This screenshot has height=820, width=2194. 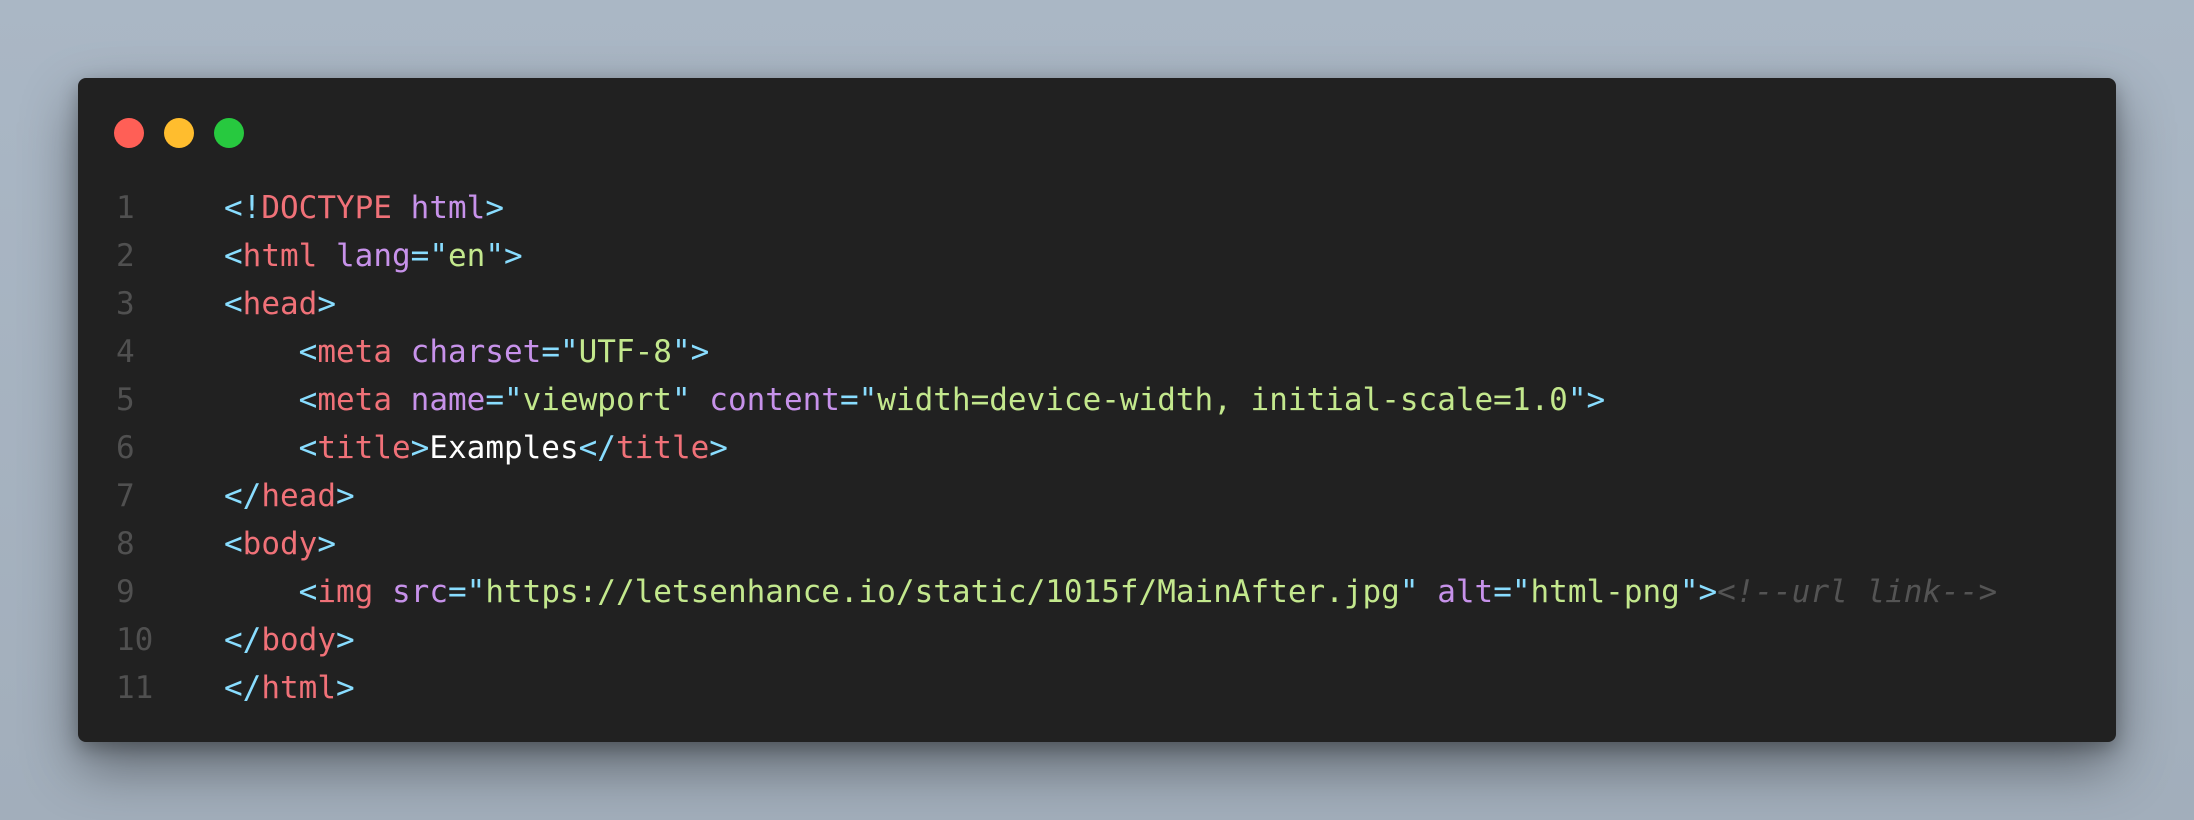 What do you see at coordinates (125, 352) in the screenshot?
I see `line-number: 4` at bounding box center [125, 352].